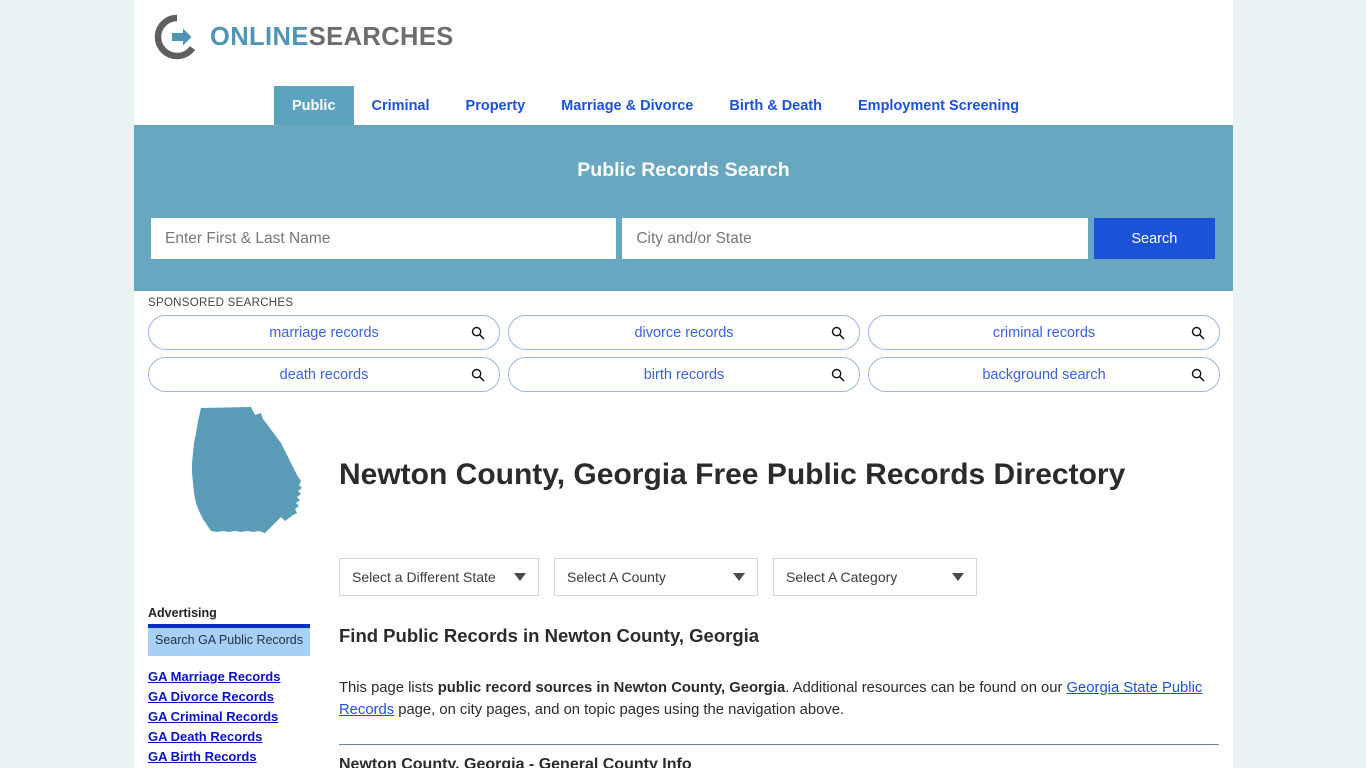  Describe the element at coordinates (938, 105) in the screenshot. I see `tab-employment-screening: Employment Screening` at that location.